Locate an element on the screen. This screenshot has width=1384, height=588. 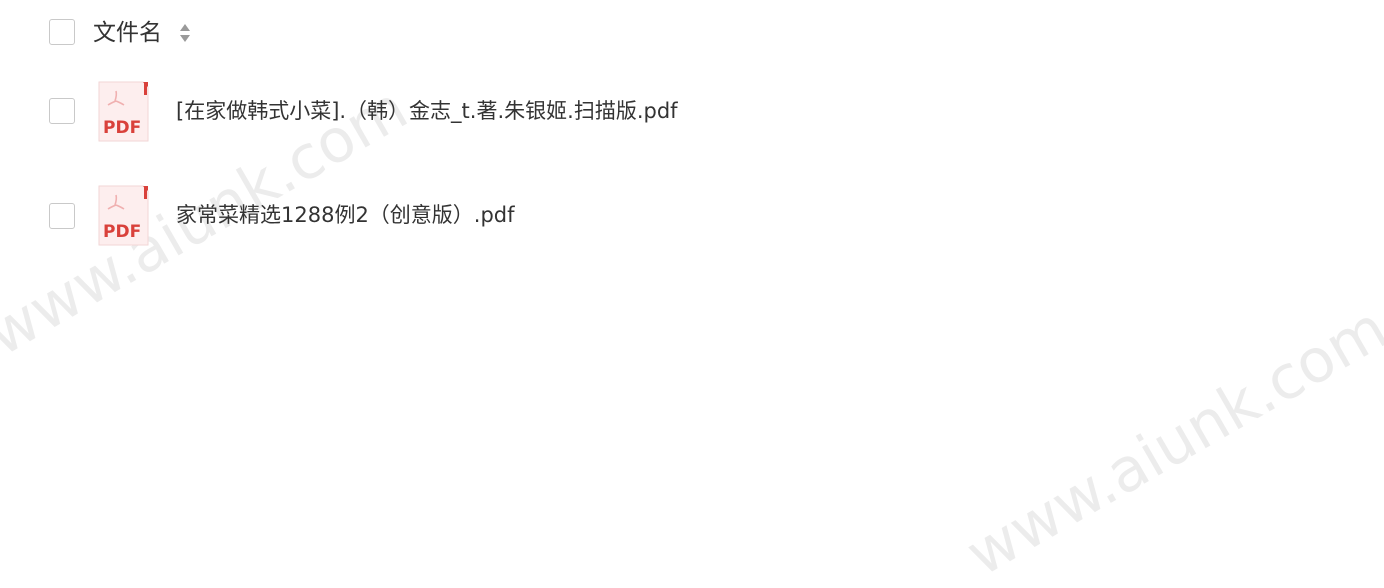
select-all-checkbox is located at coordinates (62, 32).